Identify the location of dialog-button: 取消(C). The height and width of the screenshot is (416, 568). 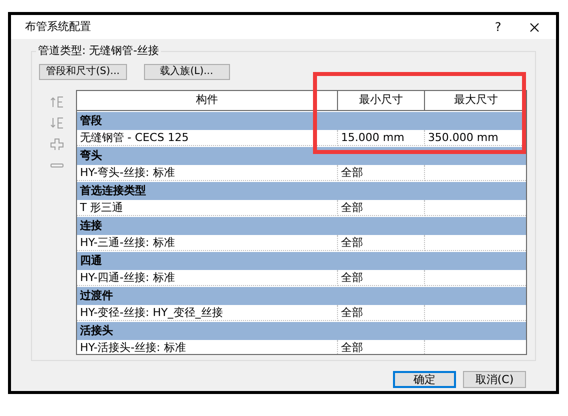
(494, 379).